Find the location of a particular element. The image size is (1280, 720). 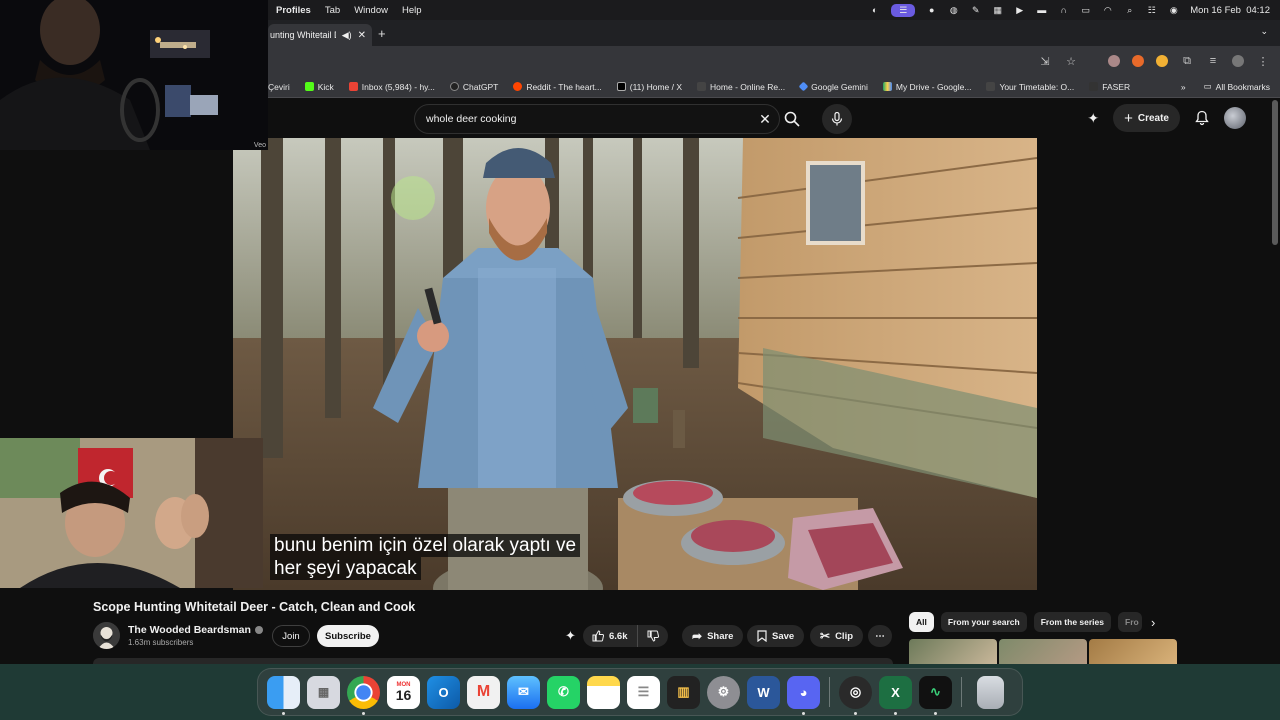

gemini-sparkle-icon: ✦ is located at coordinates (1093, 118).